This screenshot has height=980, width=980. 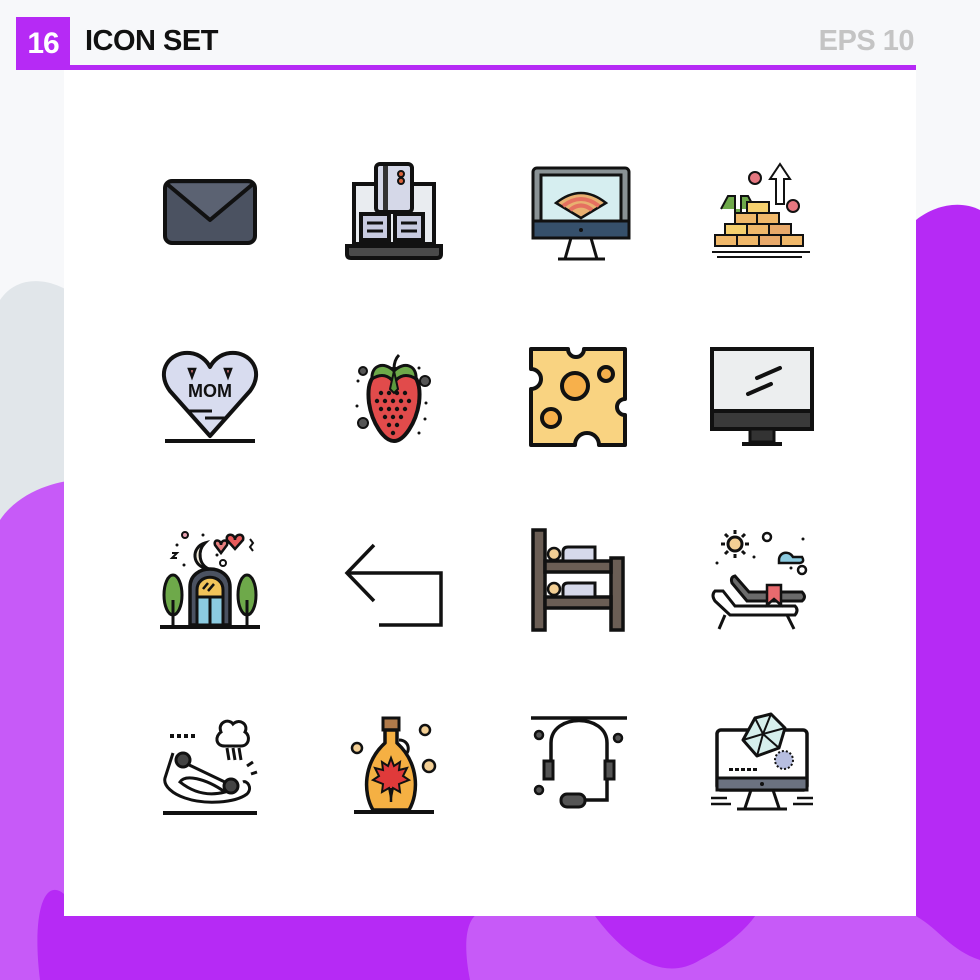 What do you see at coordinates (866, 41) in the screenshot?
I see `format-label: EPS 10` at bounding box center [866, 41].